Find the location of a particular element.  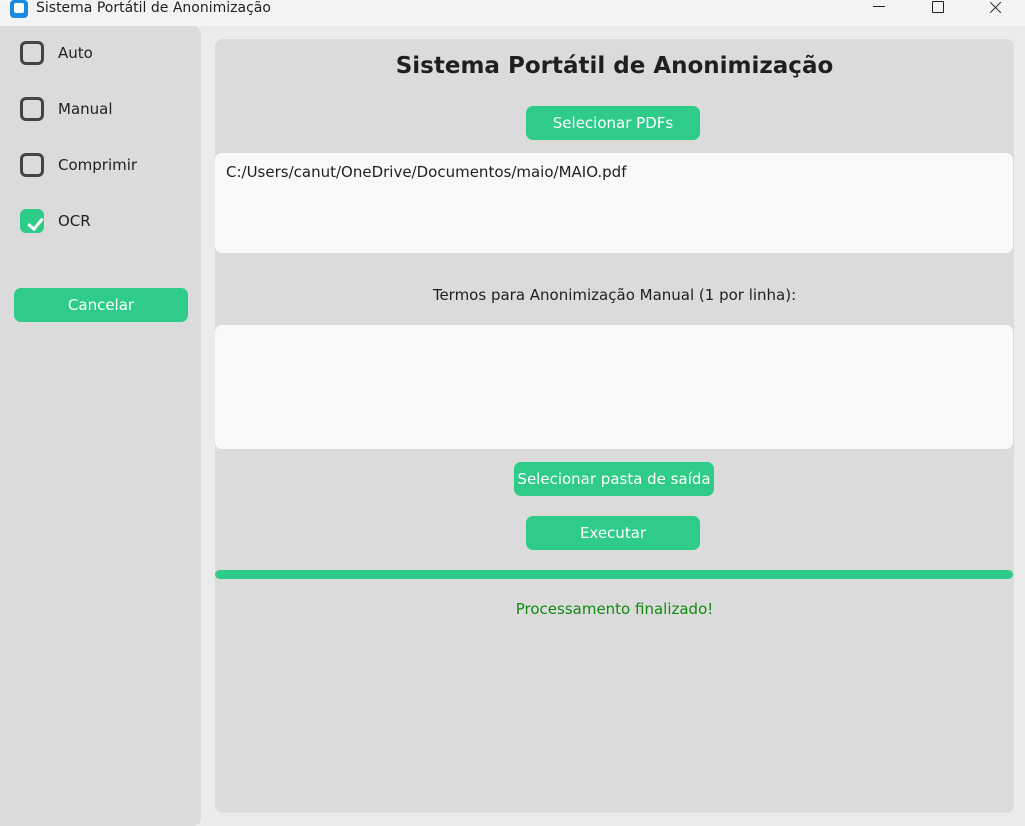

checkbox-comprimir-label: Comprimir is located at coordinates (98, 165).